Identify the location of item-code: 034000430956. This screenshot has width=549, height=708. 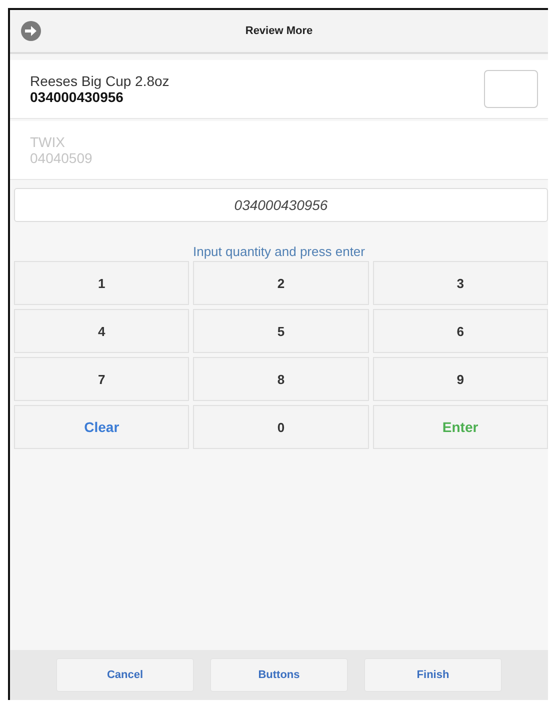
(77, 97).